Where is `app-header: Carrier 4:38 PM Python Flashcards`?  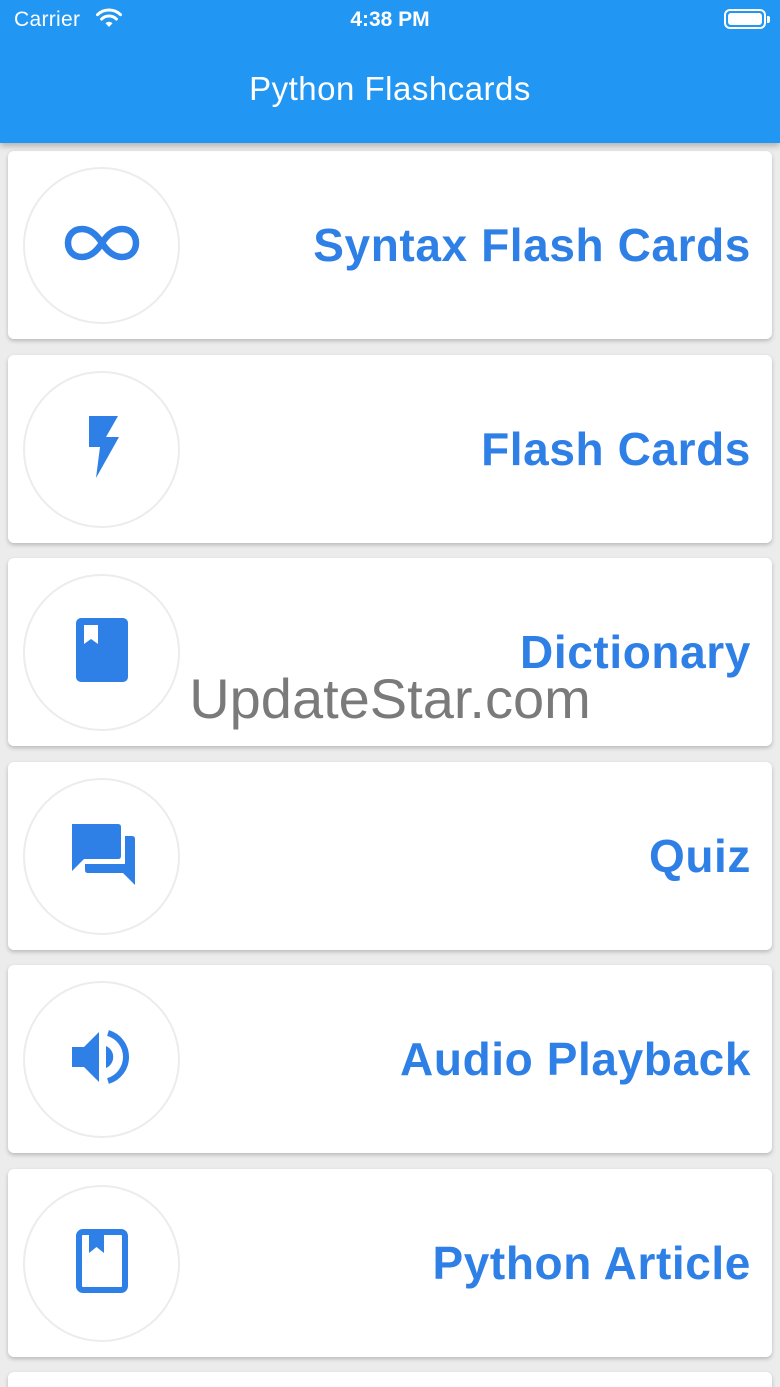 app-header: Carrier 4:38 PM Python Flashcards is located at coordinates (390, 71).